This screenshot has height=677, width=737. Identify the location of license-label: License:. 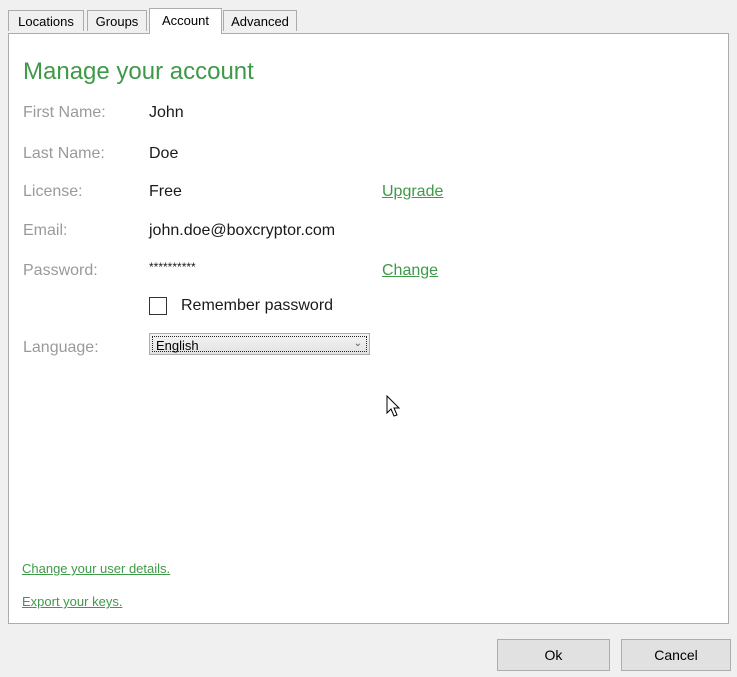
(53, 191).